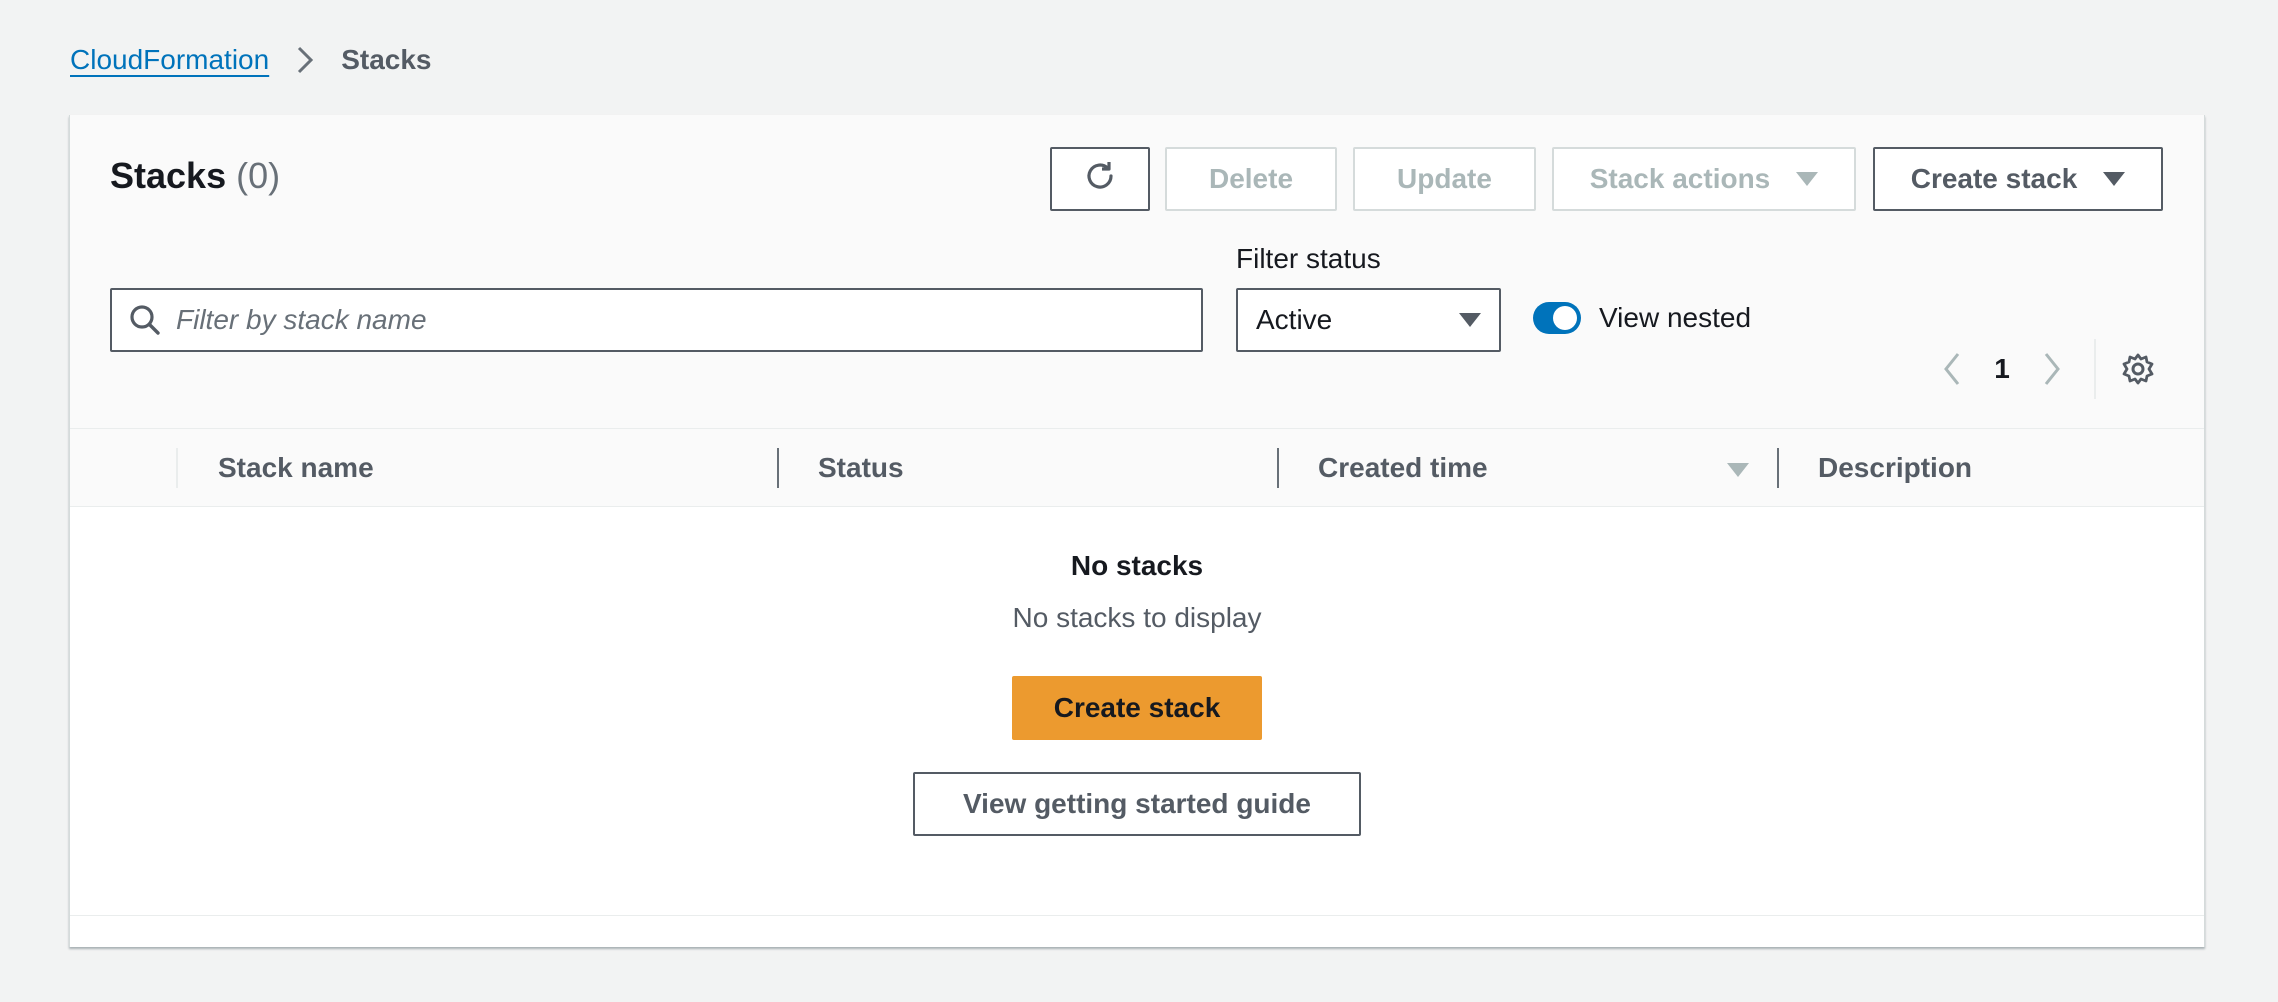  Describe the element at coordinates (676, 320) in the screenshot. I see `search-input` at that location.